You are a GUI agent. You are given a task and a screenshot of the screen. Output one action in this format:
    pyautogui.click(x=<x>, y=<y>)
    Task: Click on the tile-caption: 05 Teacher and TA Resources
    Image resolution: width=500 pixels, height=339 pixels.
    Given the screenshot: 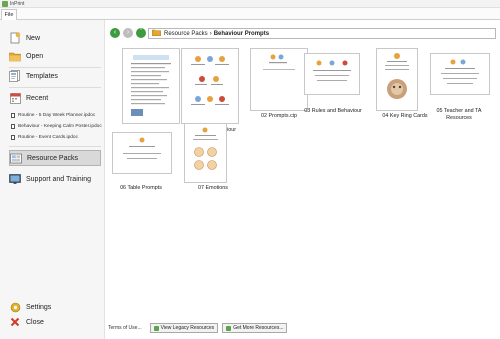 What is the action you would take?
    pyautogui.click(x=459, y=114)
    